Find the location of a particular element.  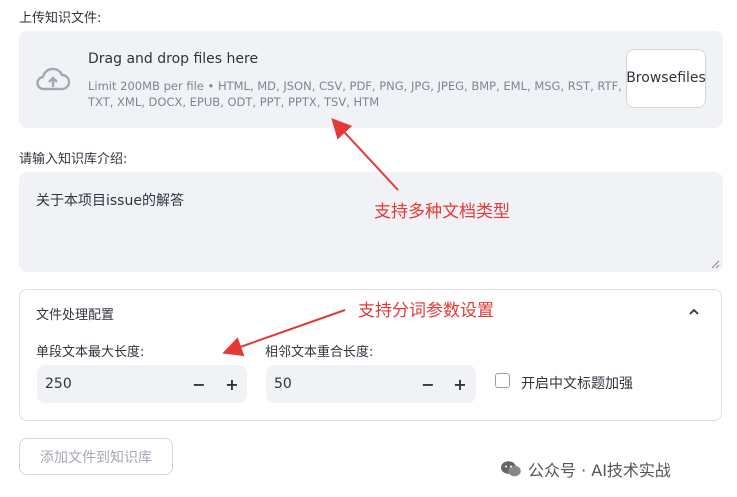

chunk-size-decrement-button: − is located at coordinates (199, 384).